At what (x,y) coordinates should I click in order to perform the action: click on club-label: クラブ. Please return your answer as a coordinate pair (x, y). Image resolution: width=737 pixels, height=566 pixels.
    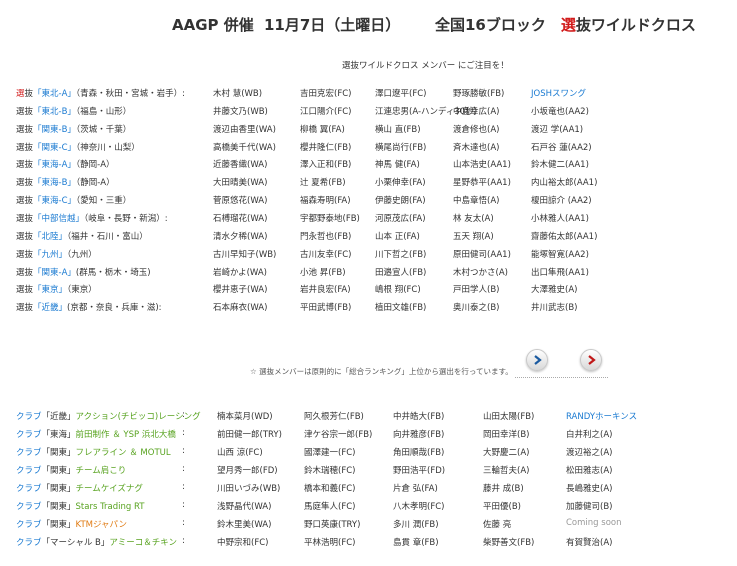
    Looking at the image, I should click on (29, 471).